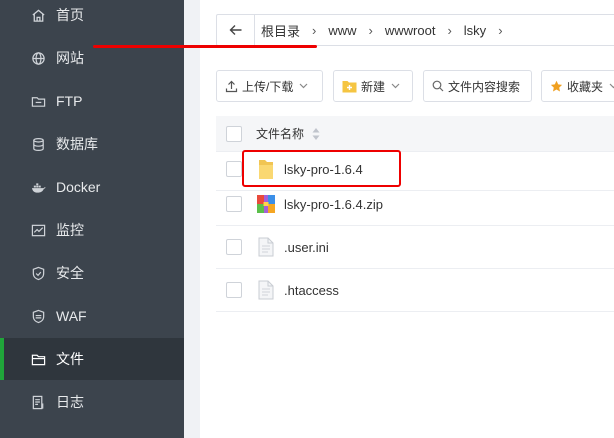  Describe the element at coordinates (38, 316) in the screenshot. I see `waf-shield-icon` at that location.